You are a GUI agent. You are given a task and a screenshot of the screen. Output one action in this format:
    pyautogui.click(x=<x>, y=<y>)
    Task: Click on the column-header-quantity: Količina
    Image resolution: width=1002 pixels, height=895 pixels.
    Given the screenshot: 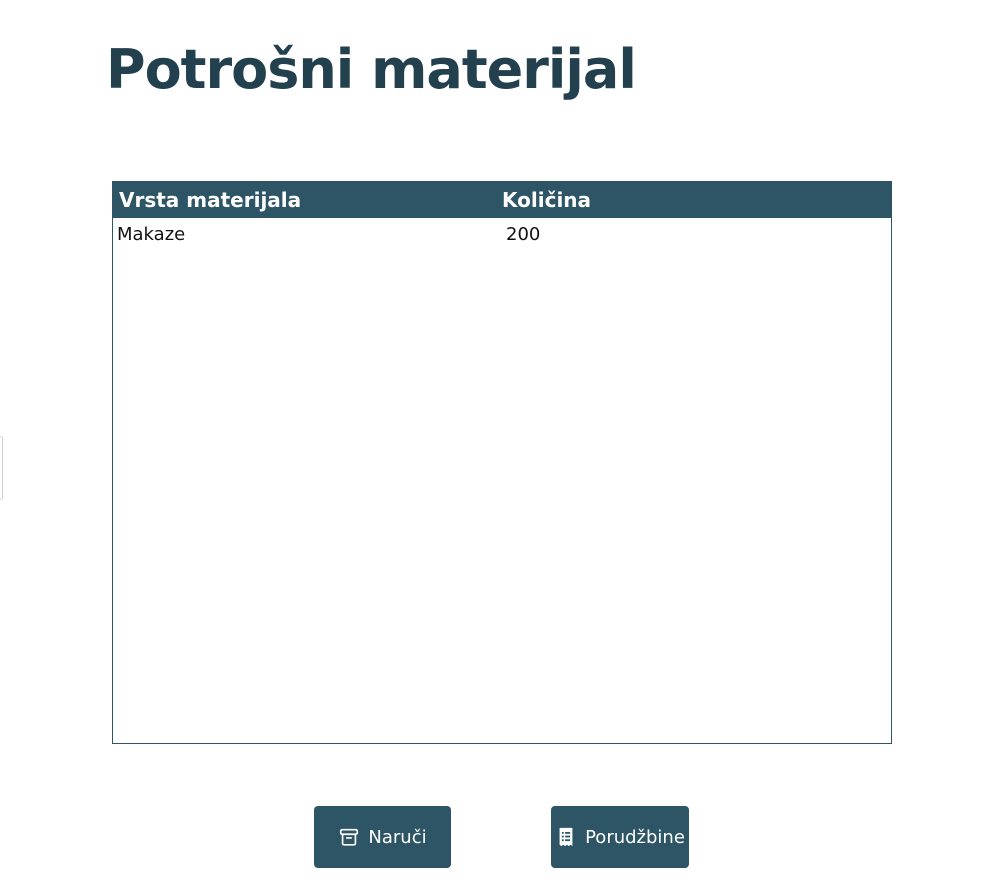 What is the action you would take?
    pyautogui.click(x=543, y=200)
    